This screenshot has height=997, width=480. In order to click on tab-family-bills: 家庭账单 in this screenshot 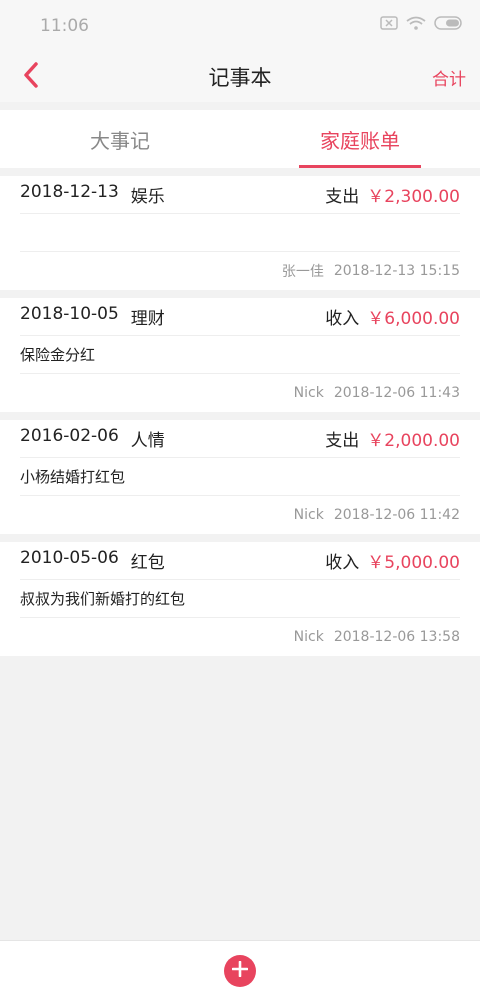, I will do `click(360, 139)`.